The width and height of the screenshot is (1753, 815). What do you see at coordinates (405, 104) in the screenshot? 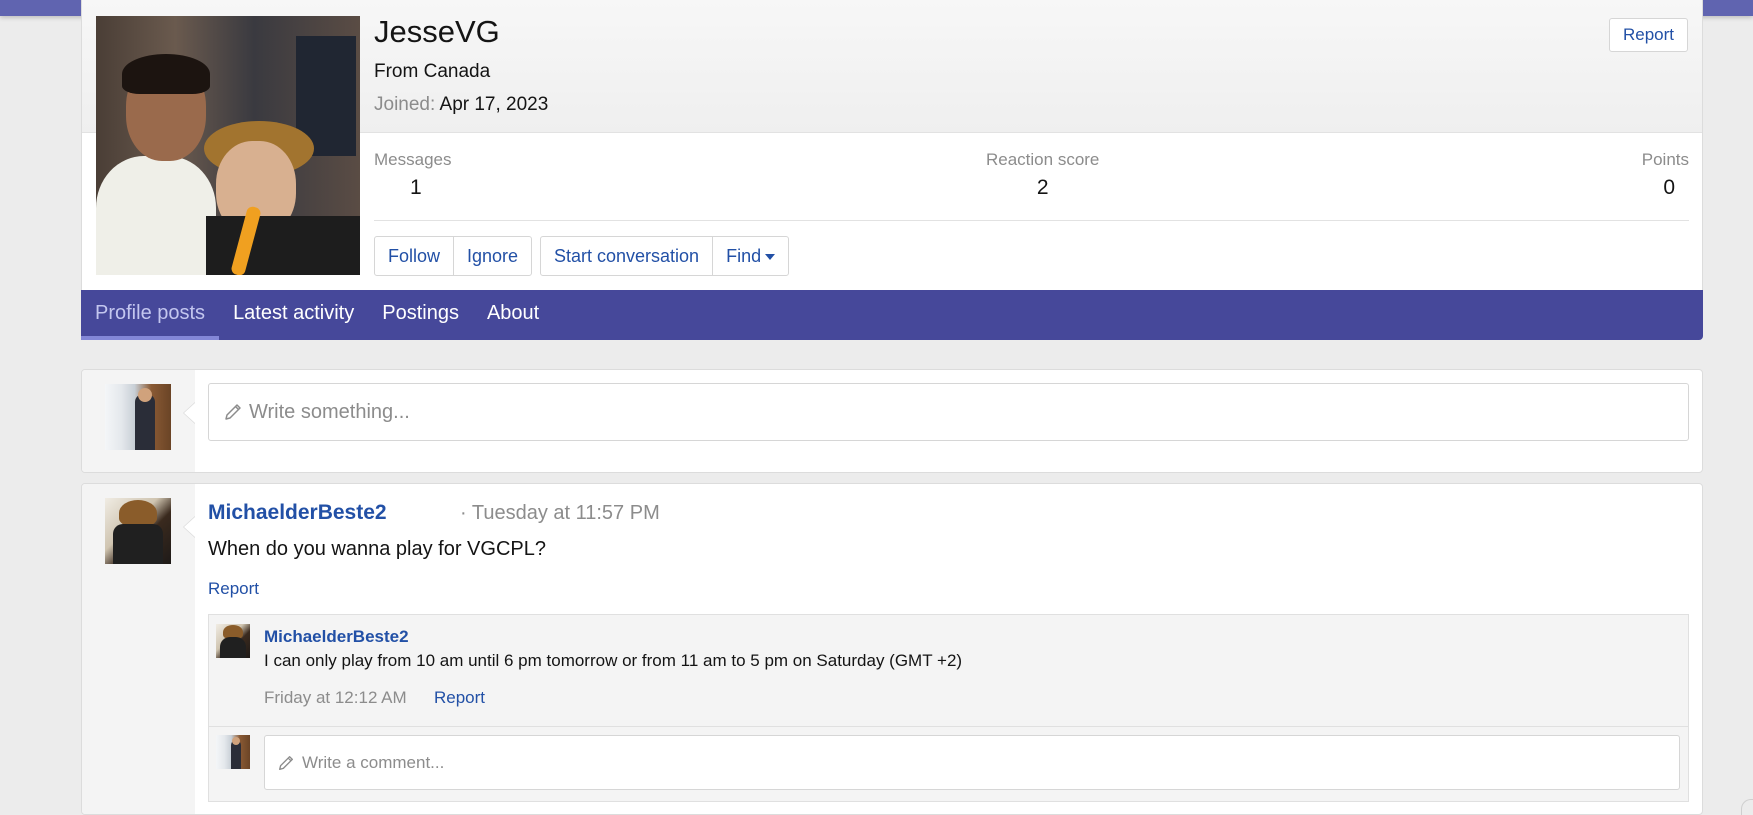
I see `joined-label: Joined:` at bounding box center [405, 104].